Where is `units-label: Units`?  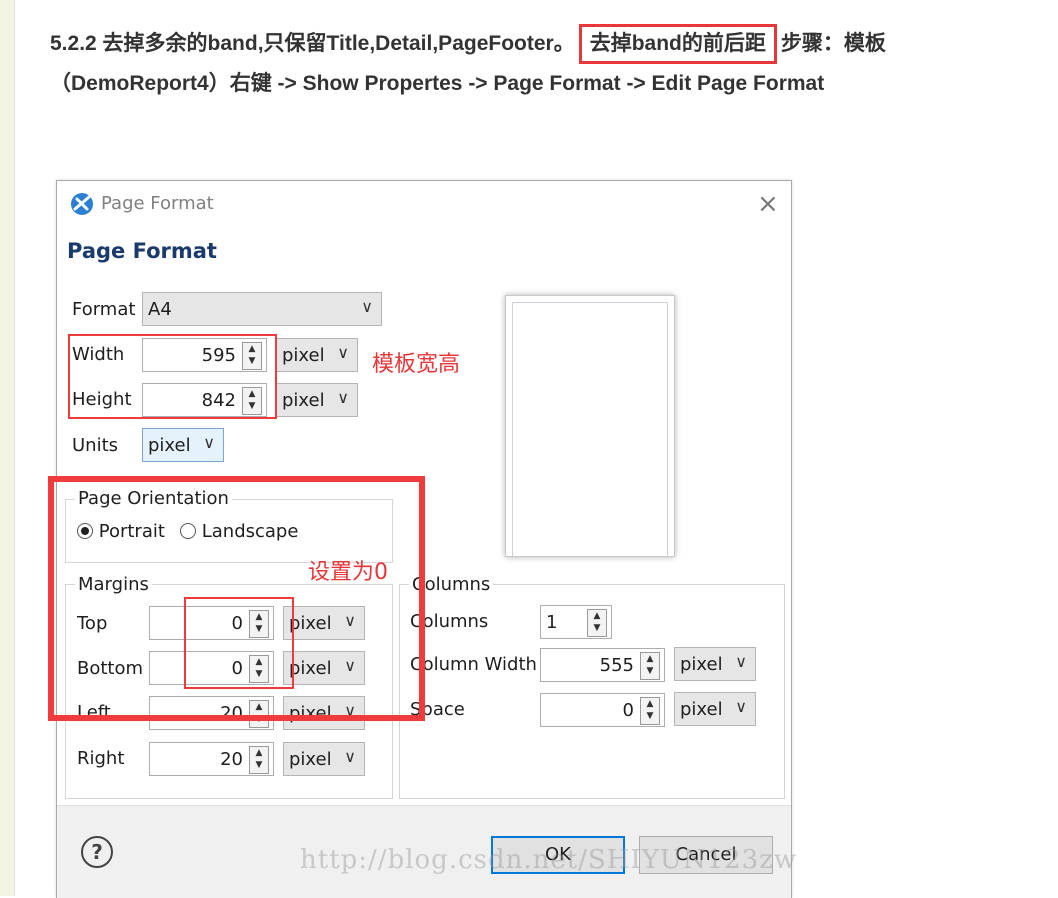
units-label: Units is located at coordinates (95, 445).